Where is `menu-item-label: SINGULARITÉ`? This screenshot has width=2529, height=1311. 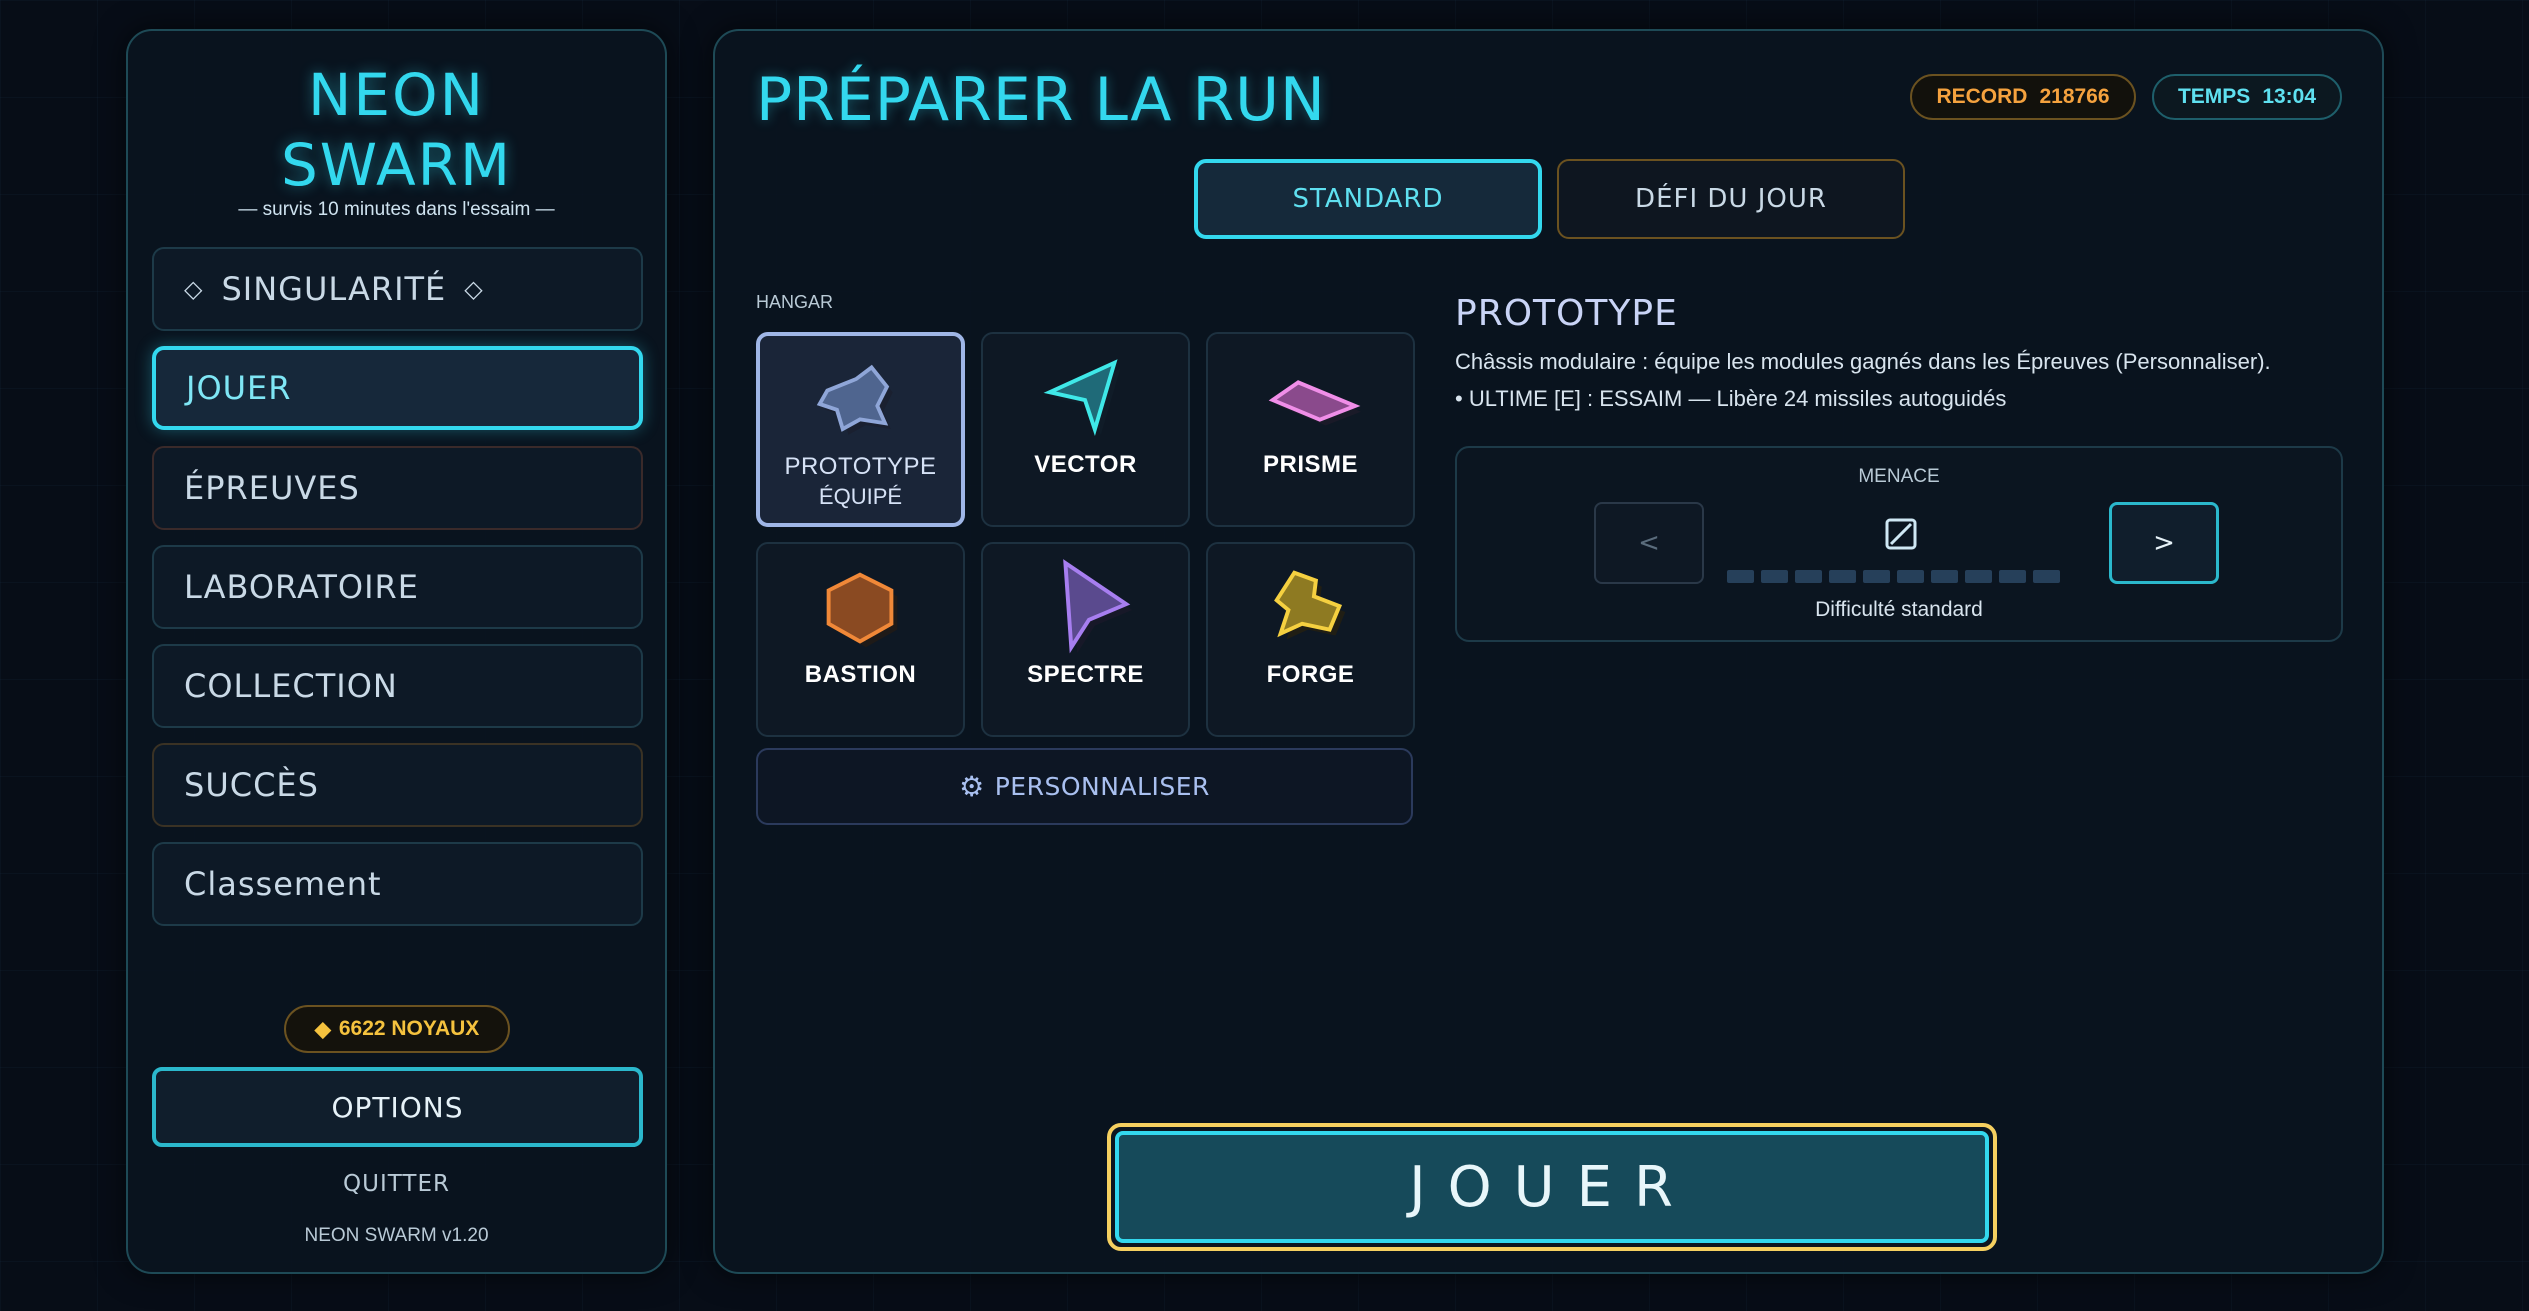 menu-item-label: SINGULARITÉ is located at coordinates (334, 289).